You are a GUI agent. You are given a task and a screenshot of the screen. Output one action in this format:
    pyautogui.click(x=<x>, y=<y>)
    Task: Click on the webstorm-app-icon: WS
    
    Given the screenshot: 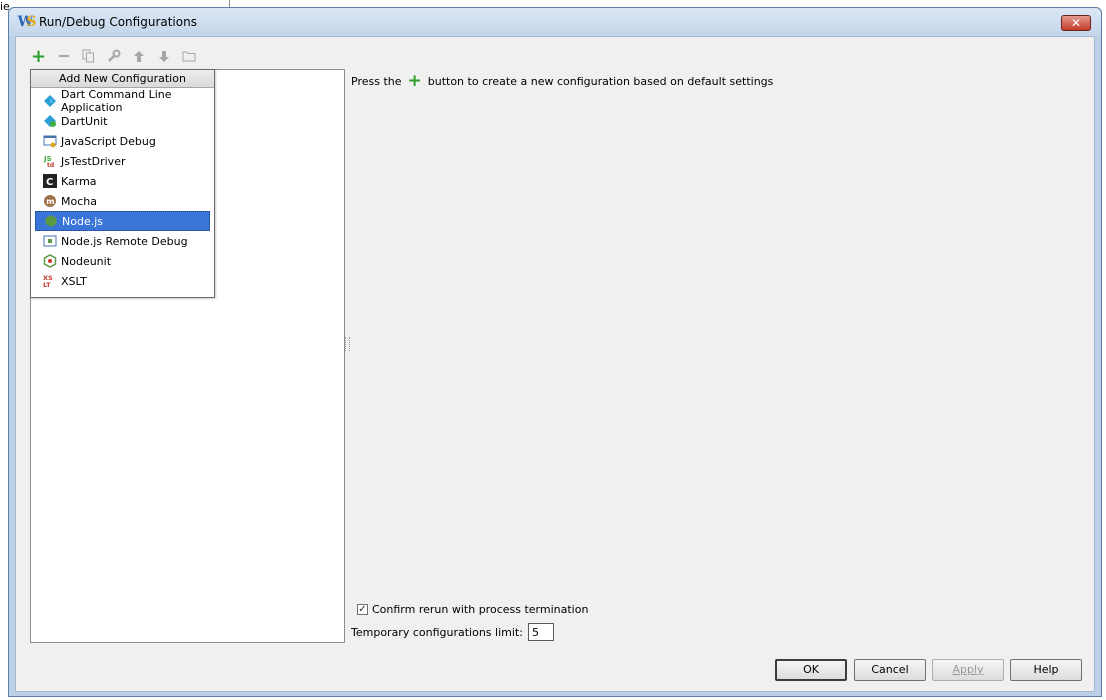 What is the action you would take?
    pyautogui.click(x=27, y=22)
    